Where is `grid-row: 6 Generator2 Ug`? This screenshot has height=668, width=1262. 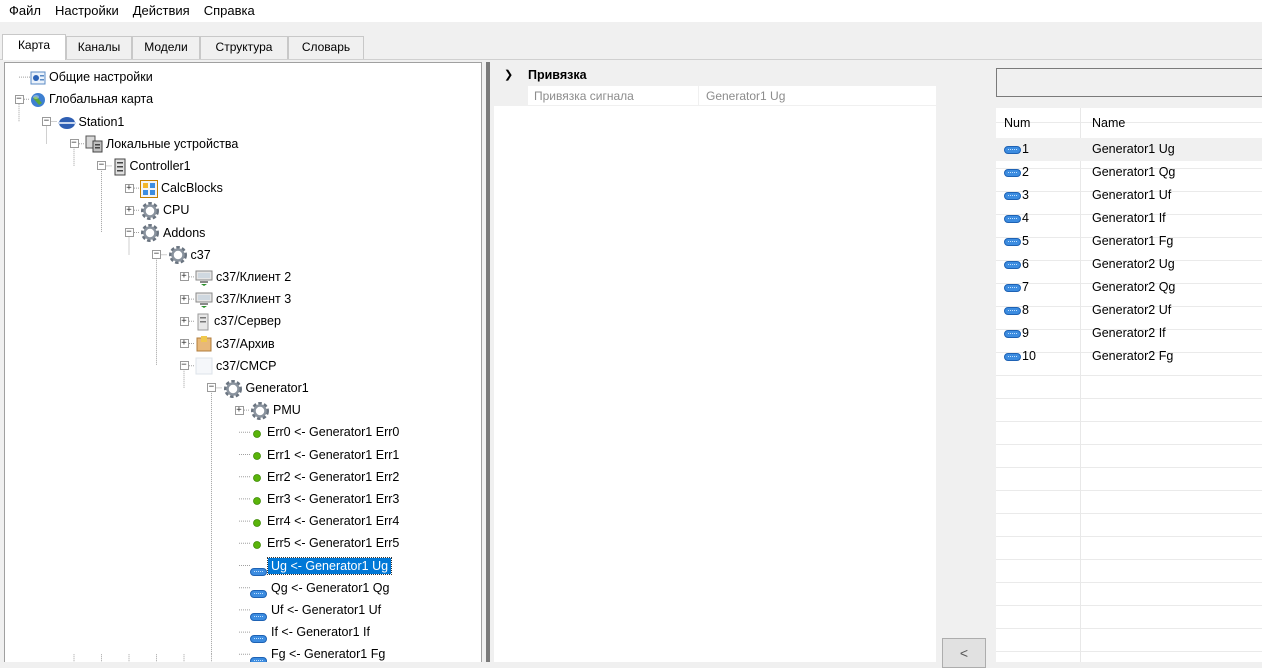 grid-row: 6 Generator2 Ug is located at coordinates (1129, 264).